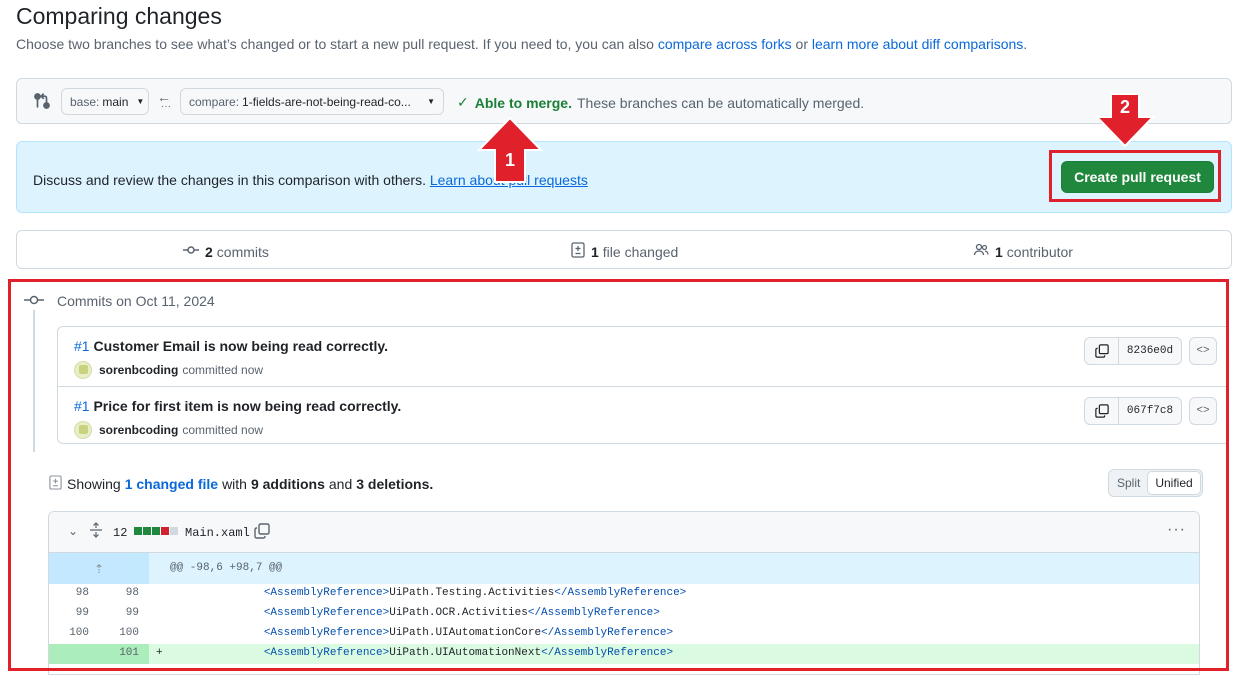 The image size is (1237, 675). What do you see at coordinates (1039, 251) in the screenshot?
I see `contributors-label: contributor` at bounding box center [1039, 251].